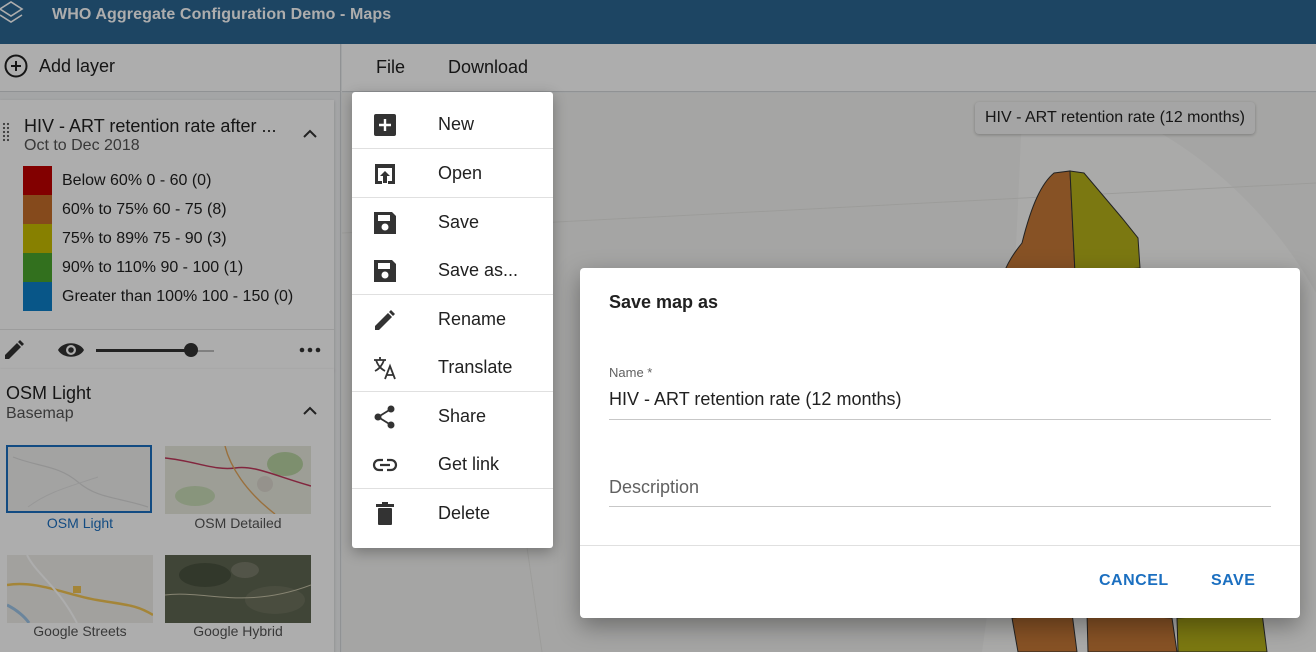 The height and width of the screenshot is (652, 1316). I want to click on menu-item-open: Open, so click(452, 173).